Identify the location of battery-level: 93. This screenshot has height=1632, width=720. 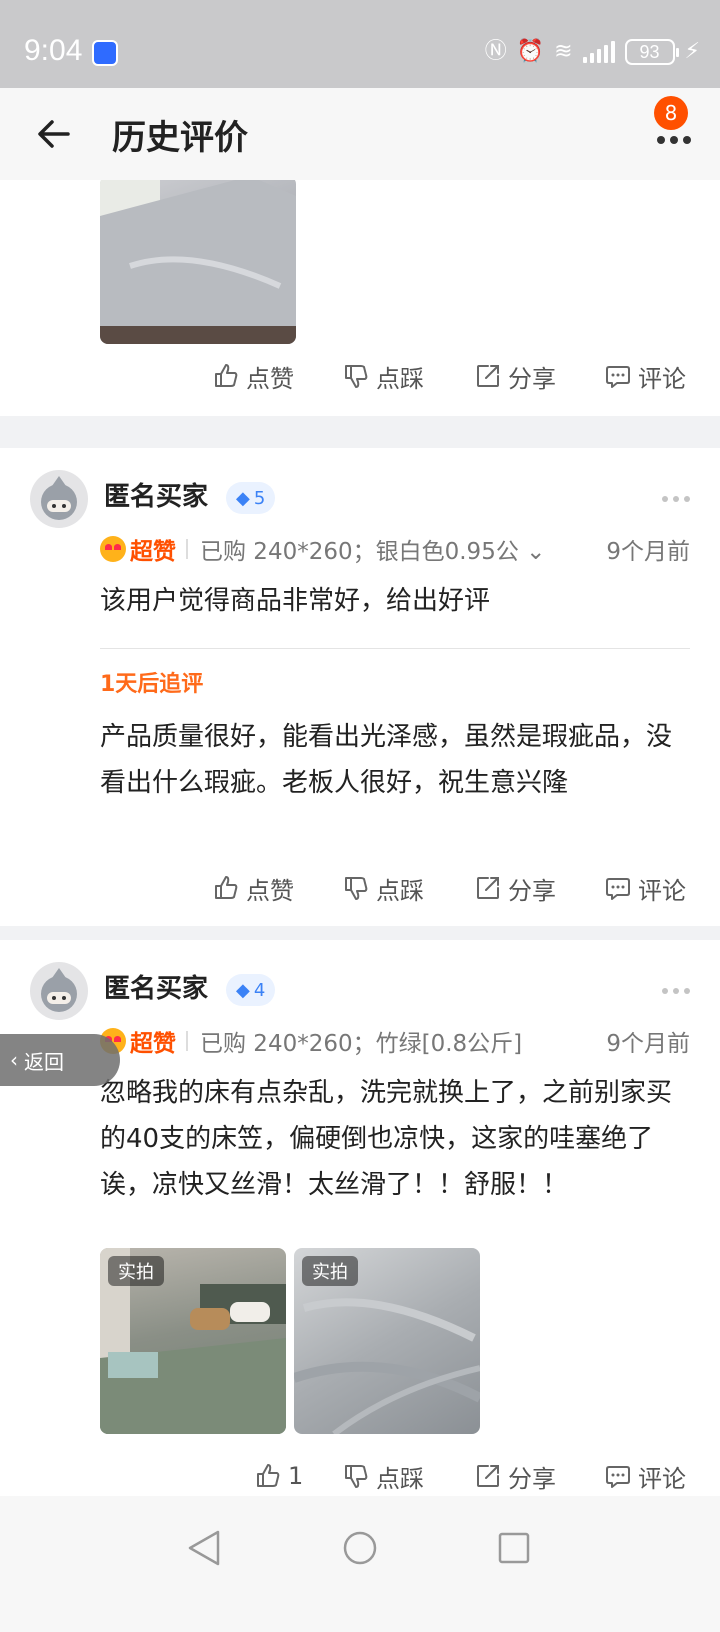
(649, 52).